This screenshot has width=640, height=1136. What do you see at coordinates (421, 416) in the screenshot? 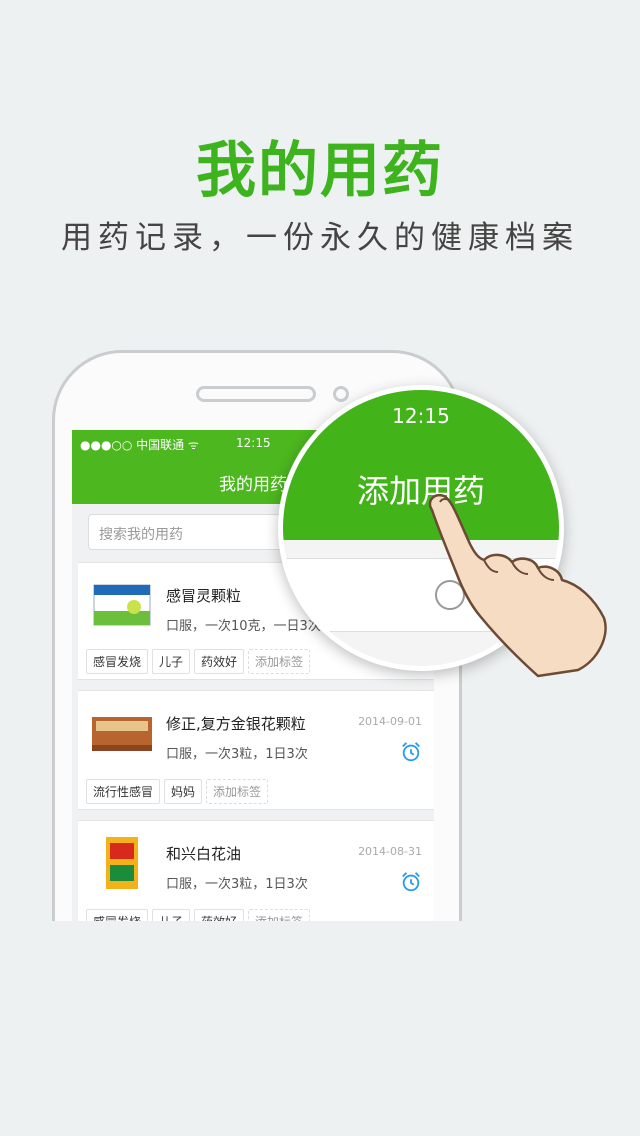
I see `magnified-time: 12:15` at bounding box center [421, 416].